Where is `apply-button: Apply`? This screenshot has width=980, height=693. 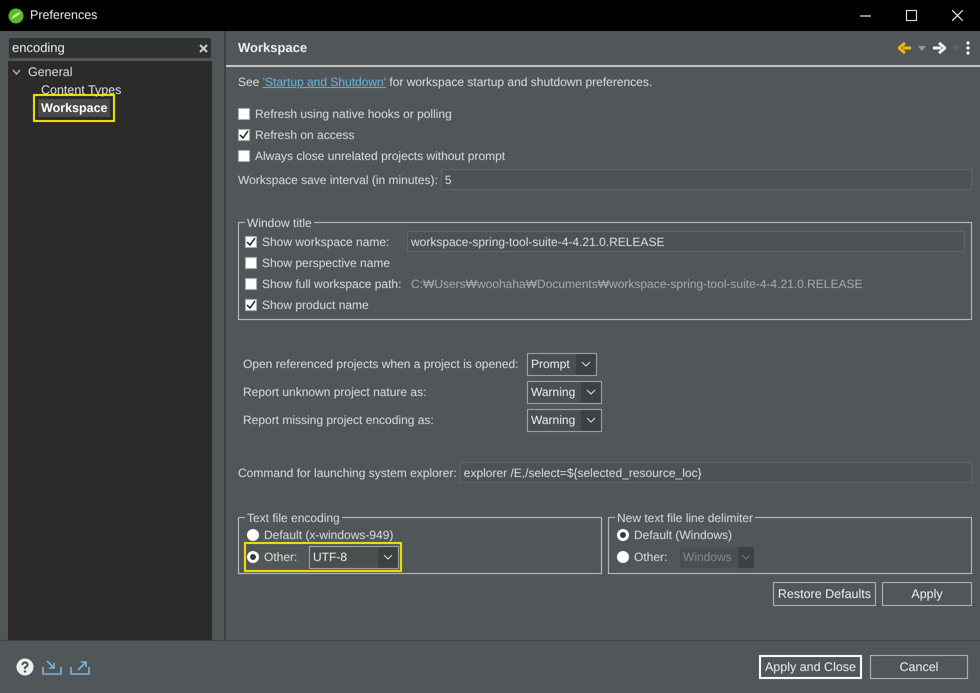 apply-button: Apply is located at coordinates (927, 594).